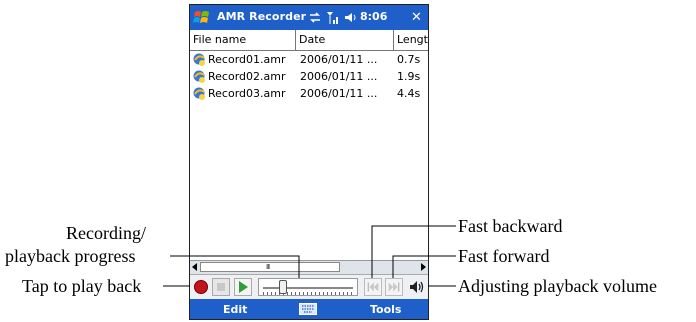 The width and height of the screenshot is (696, 322). I want to click on scroll-right-icon, so click(423, 267).